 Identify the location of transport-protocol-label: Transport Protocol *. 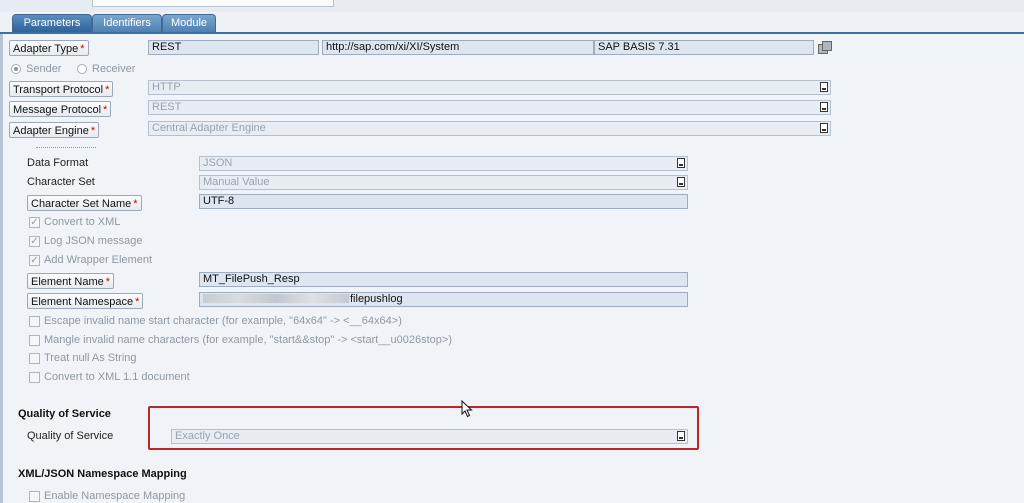
(61, 89).